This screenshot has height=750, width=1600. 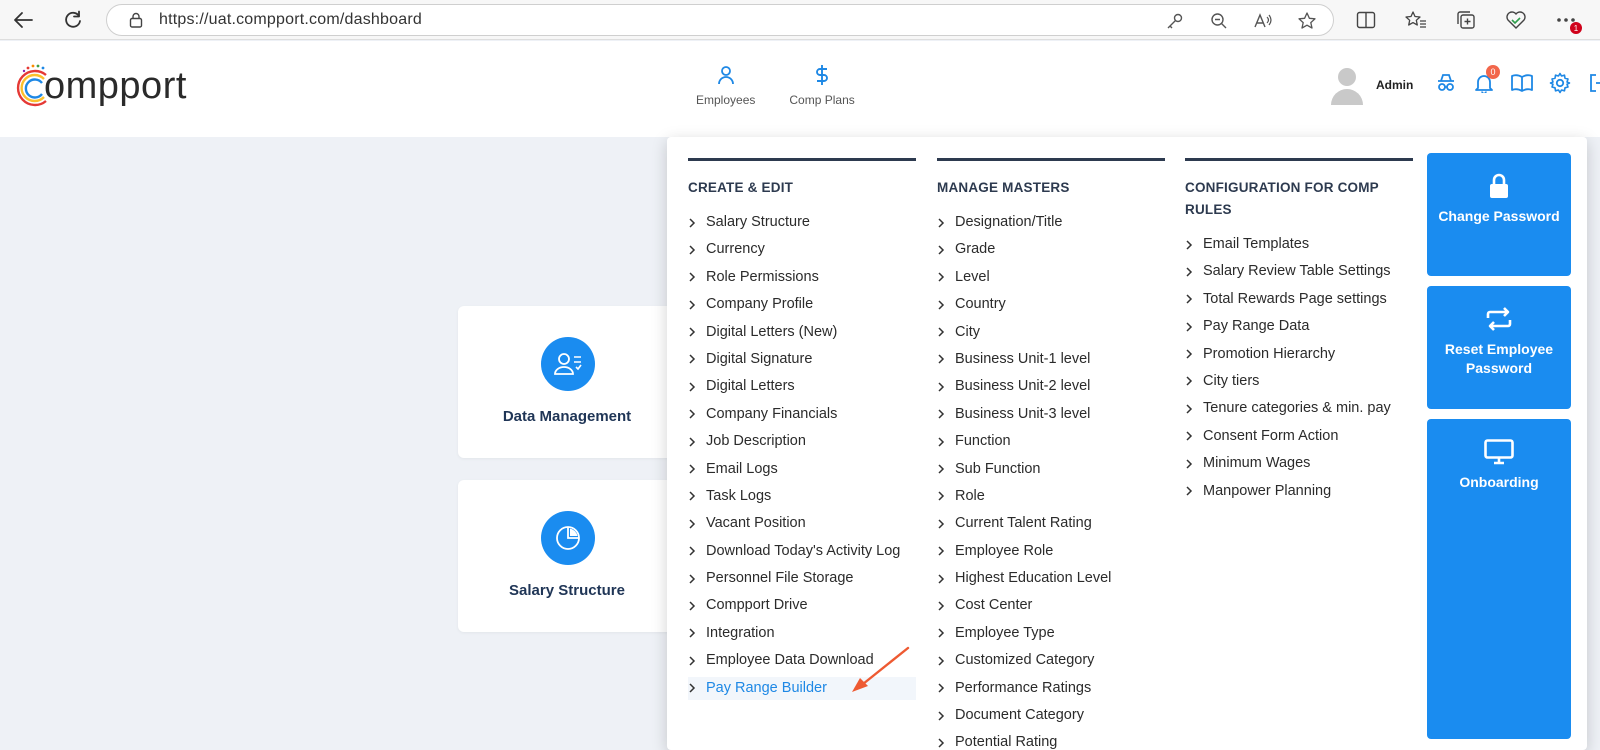 What do you see at coordinates (1051, 249) in the screenshot?
I see `menu-item-grade: Grade` at bounding box center [1051, 249].